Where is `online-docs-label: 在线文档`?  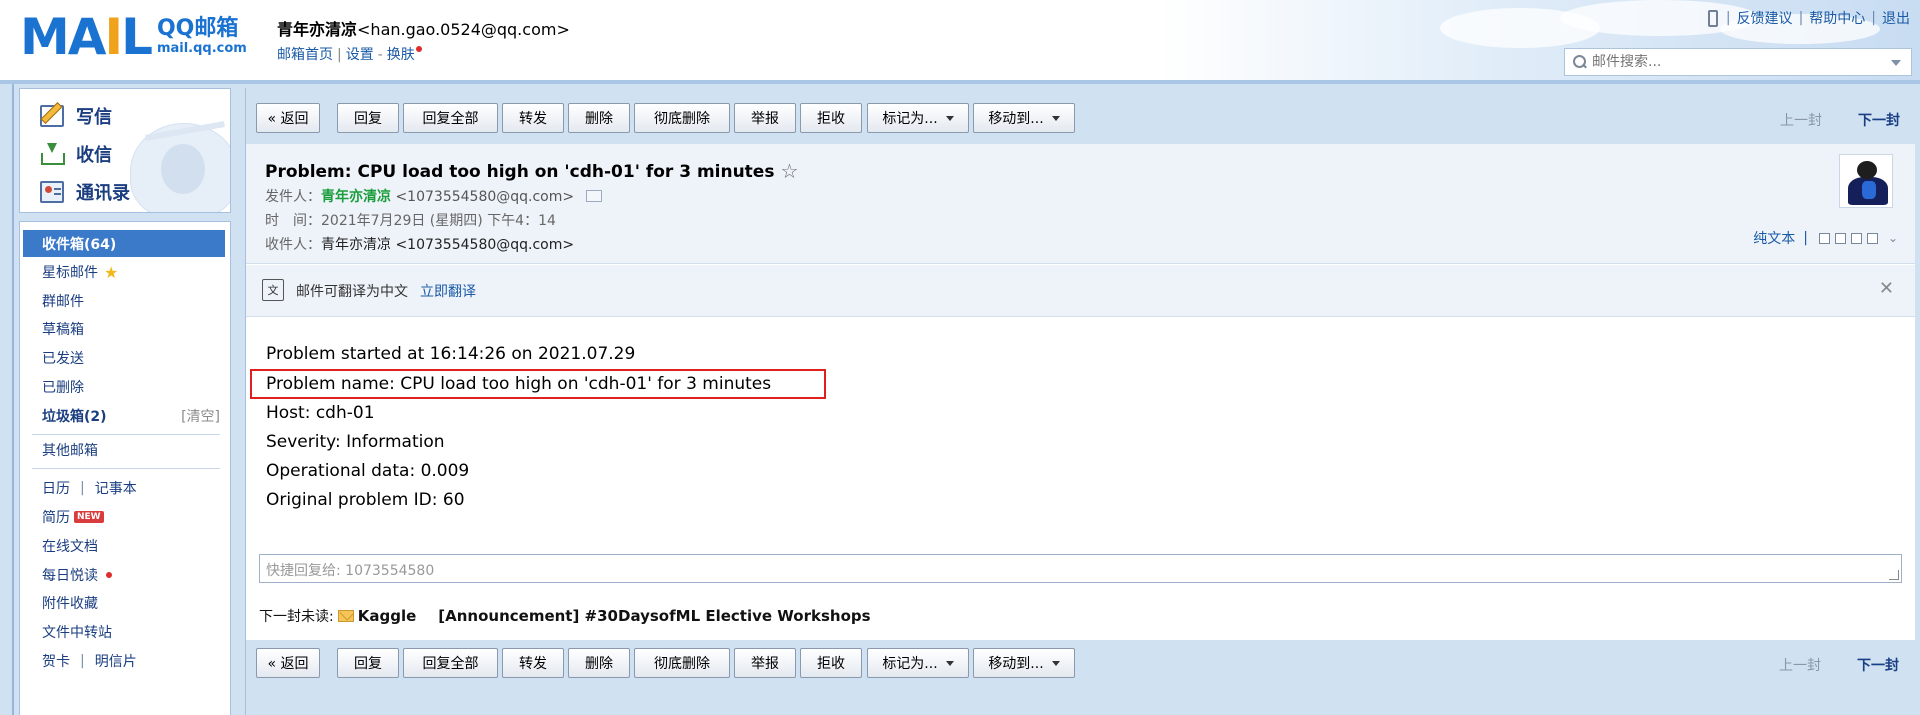
online-docs-label: 在线文档 is located at coordinates (70, 547).